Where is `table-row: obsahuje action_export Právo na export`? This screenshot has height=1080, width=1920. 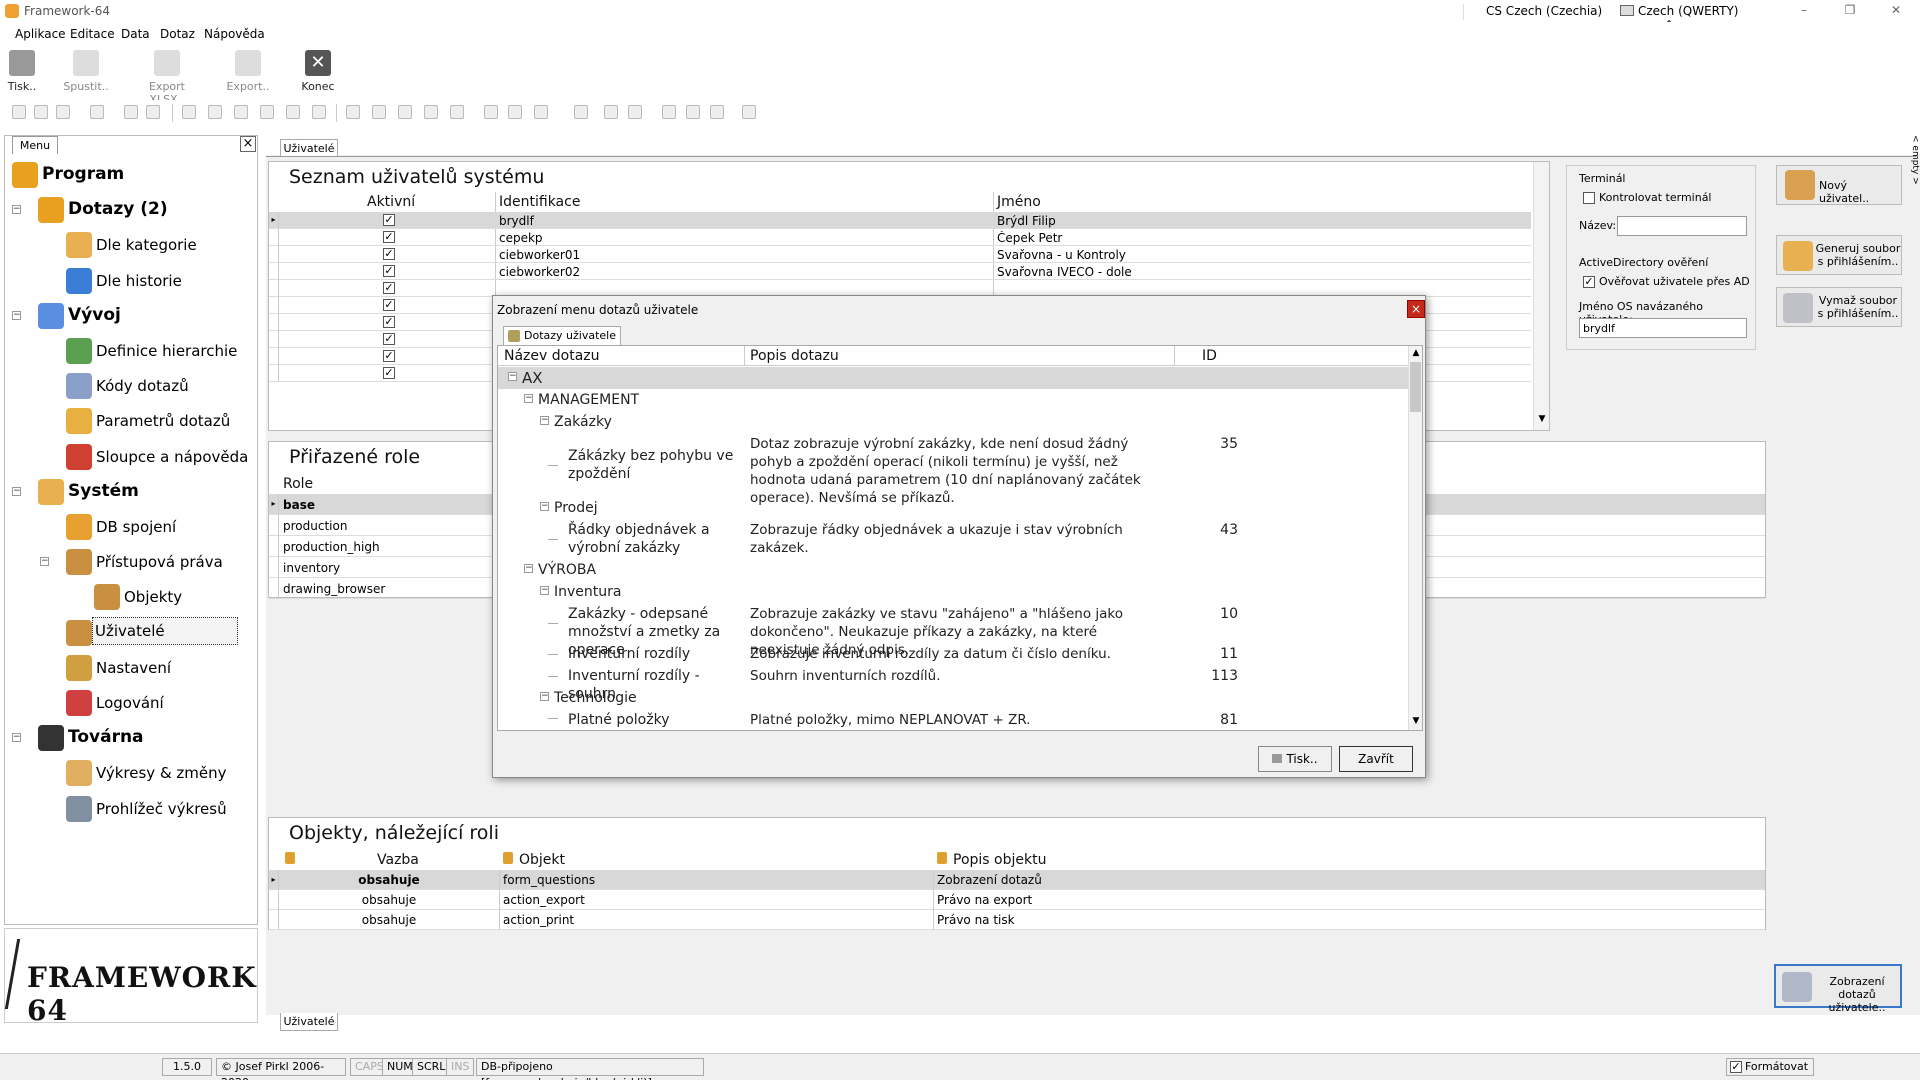
table-row: obsahuje action_export Právo na export is located at coordinates (1017, 900).